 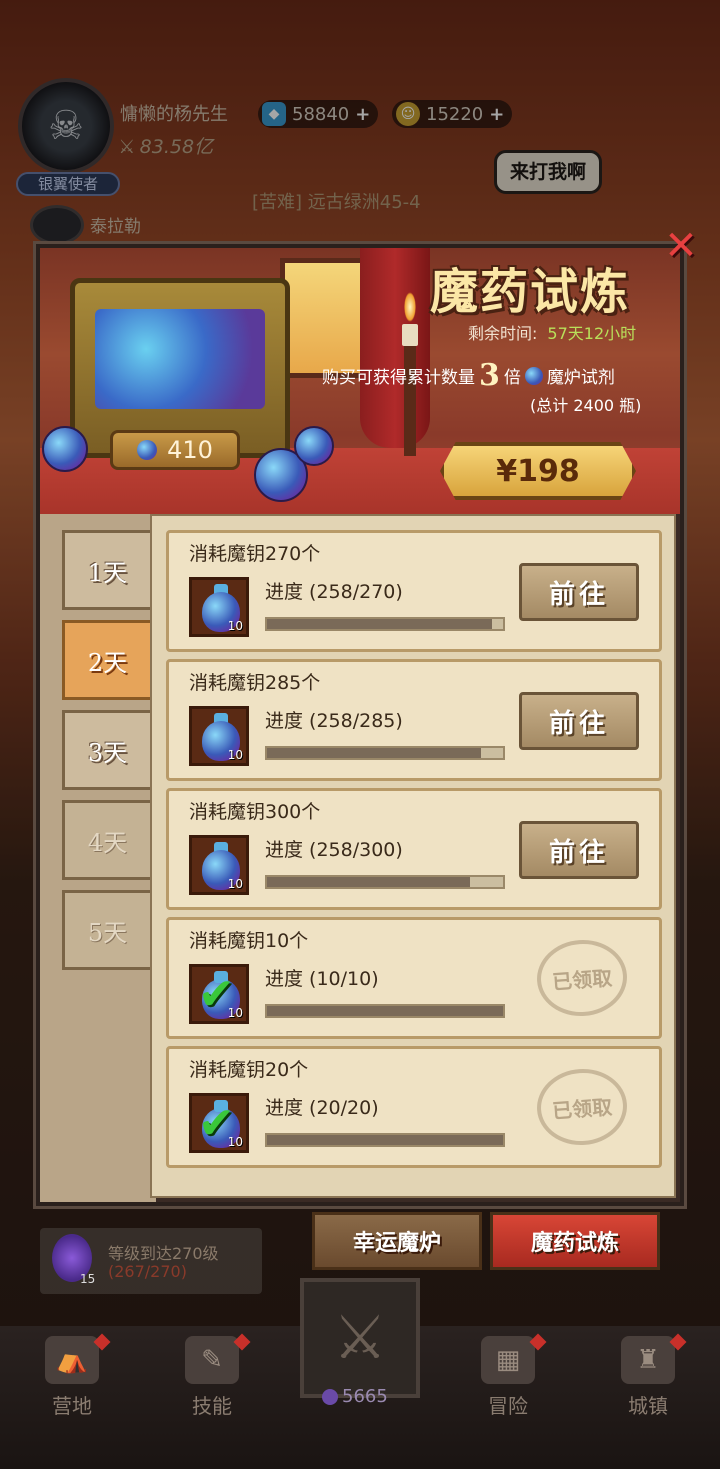 What do you see at coordinates (508, 1406) in the screenshot?
I see `nav-label: 冒险` at bounding box center [508, 1406].